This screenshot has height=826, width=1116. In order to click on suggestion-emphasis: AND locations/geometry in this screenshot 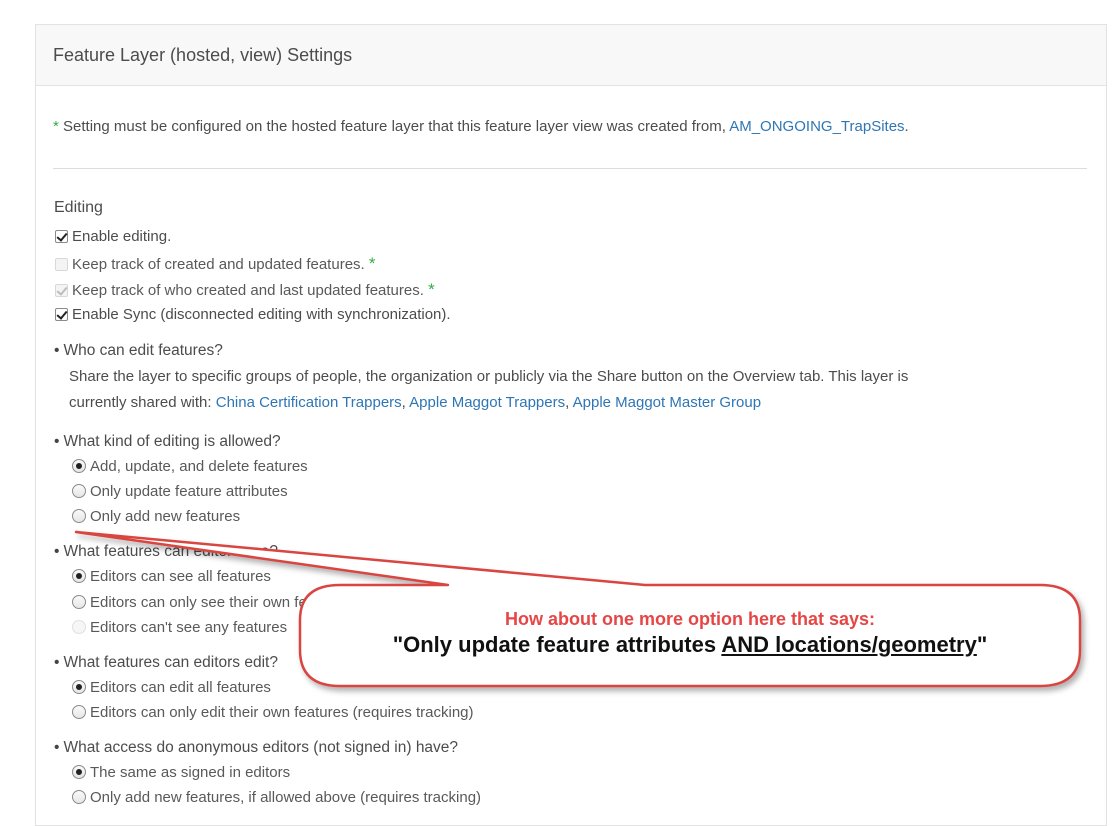, I will do `click(849, 644)`.